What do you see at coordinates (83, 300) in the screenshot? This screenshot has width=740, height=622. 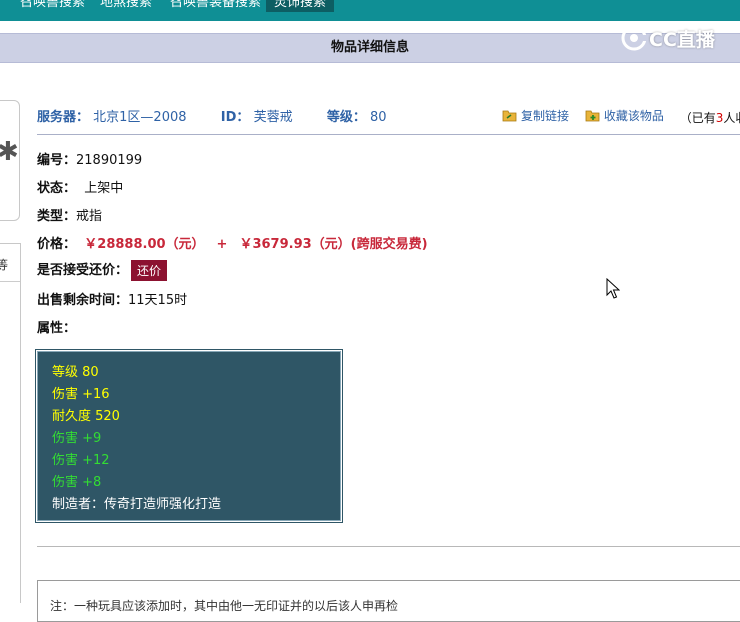 I see `time-label: 出售剩余时间：` at bounding box center [83, 300].